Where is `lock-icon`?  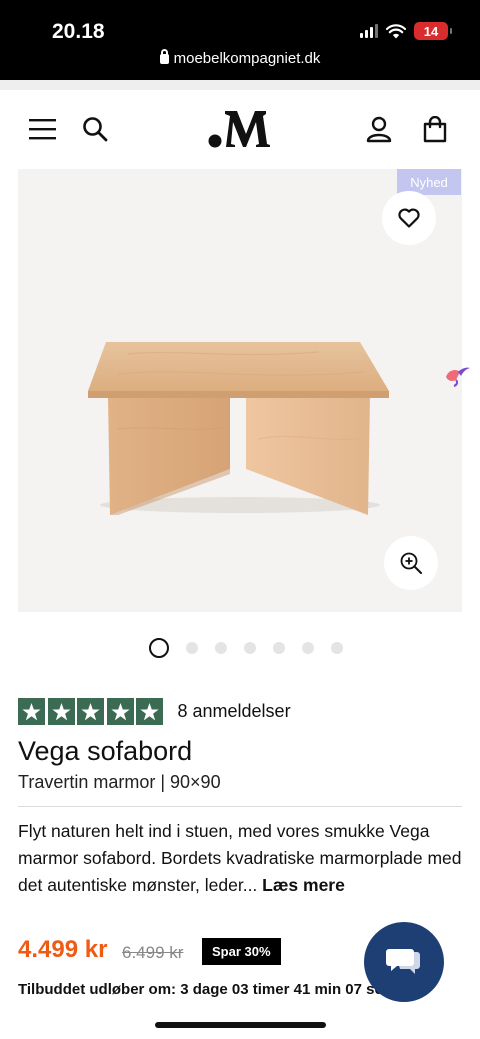 lock-icon is located at coordinates (164, 56).